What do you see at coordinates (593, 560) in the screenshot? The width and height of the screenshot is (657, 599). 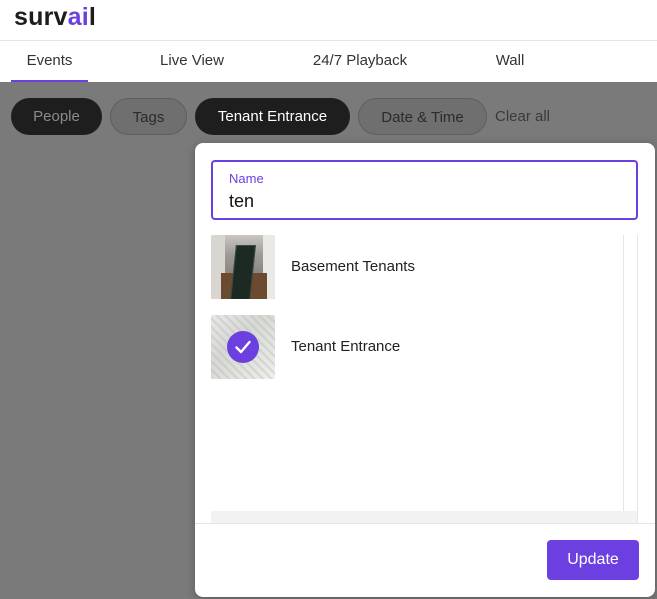 I see `update-button: Update` at bounding box center [593, 560].